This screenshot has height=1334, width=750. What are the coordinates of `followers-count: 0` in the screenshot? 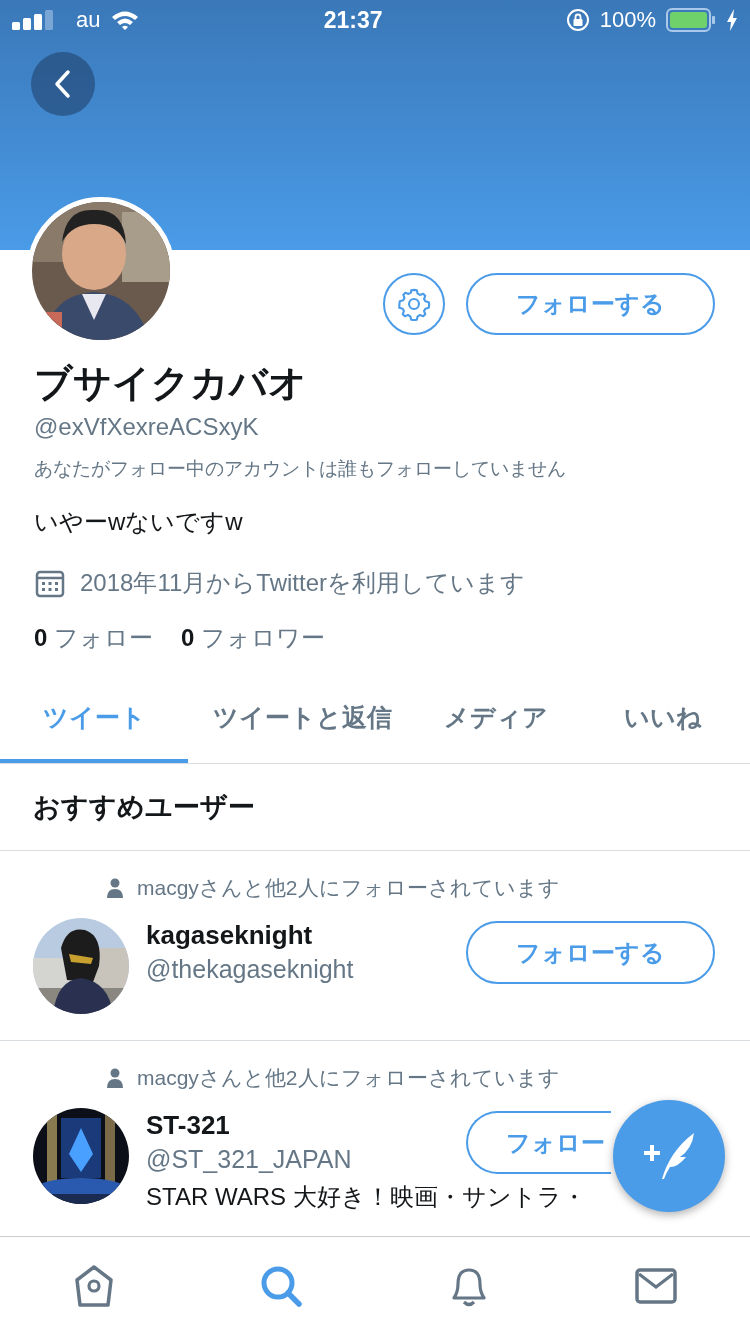 It's located at (188, 637).